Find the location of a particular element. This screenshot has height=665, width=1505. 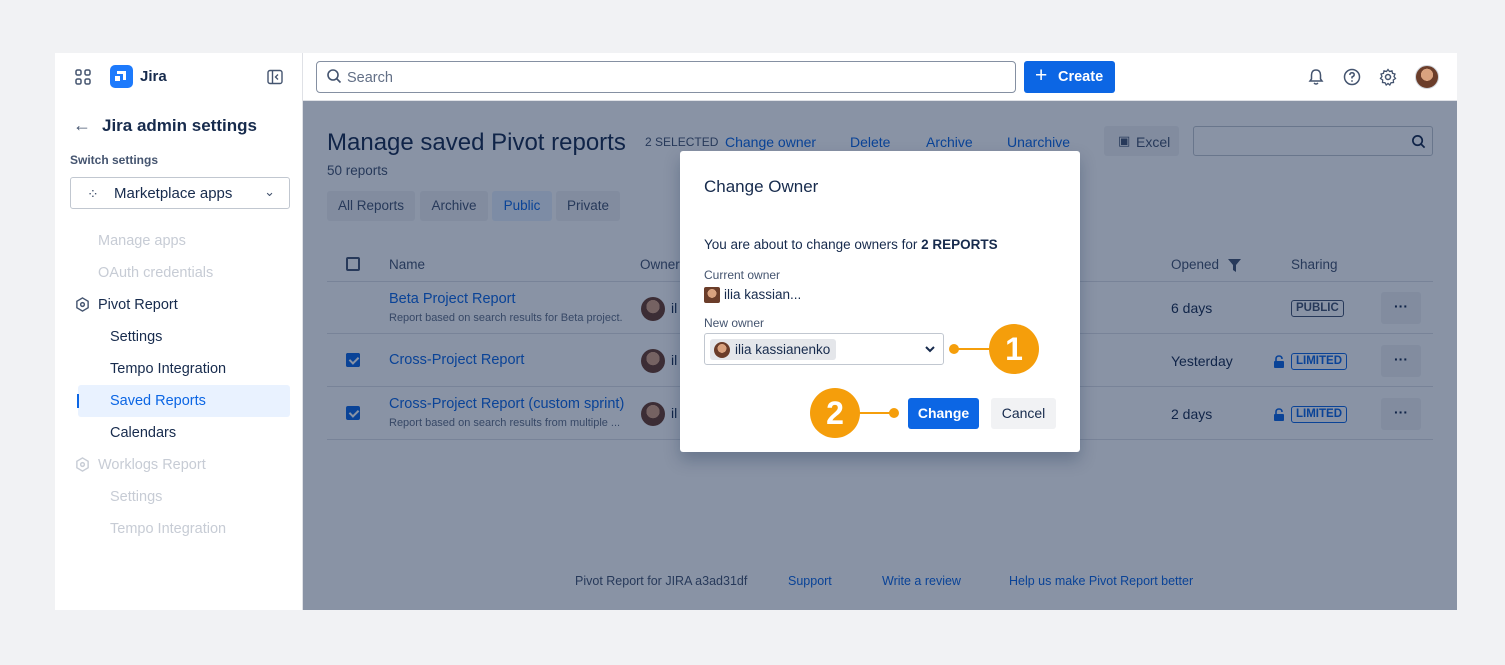

search-icon is located at coordinates (334, 76).